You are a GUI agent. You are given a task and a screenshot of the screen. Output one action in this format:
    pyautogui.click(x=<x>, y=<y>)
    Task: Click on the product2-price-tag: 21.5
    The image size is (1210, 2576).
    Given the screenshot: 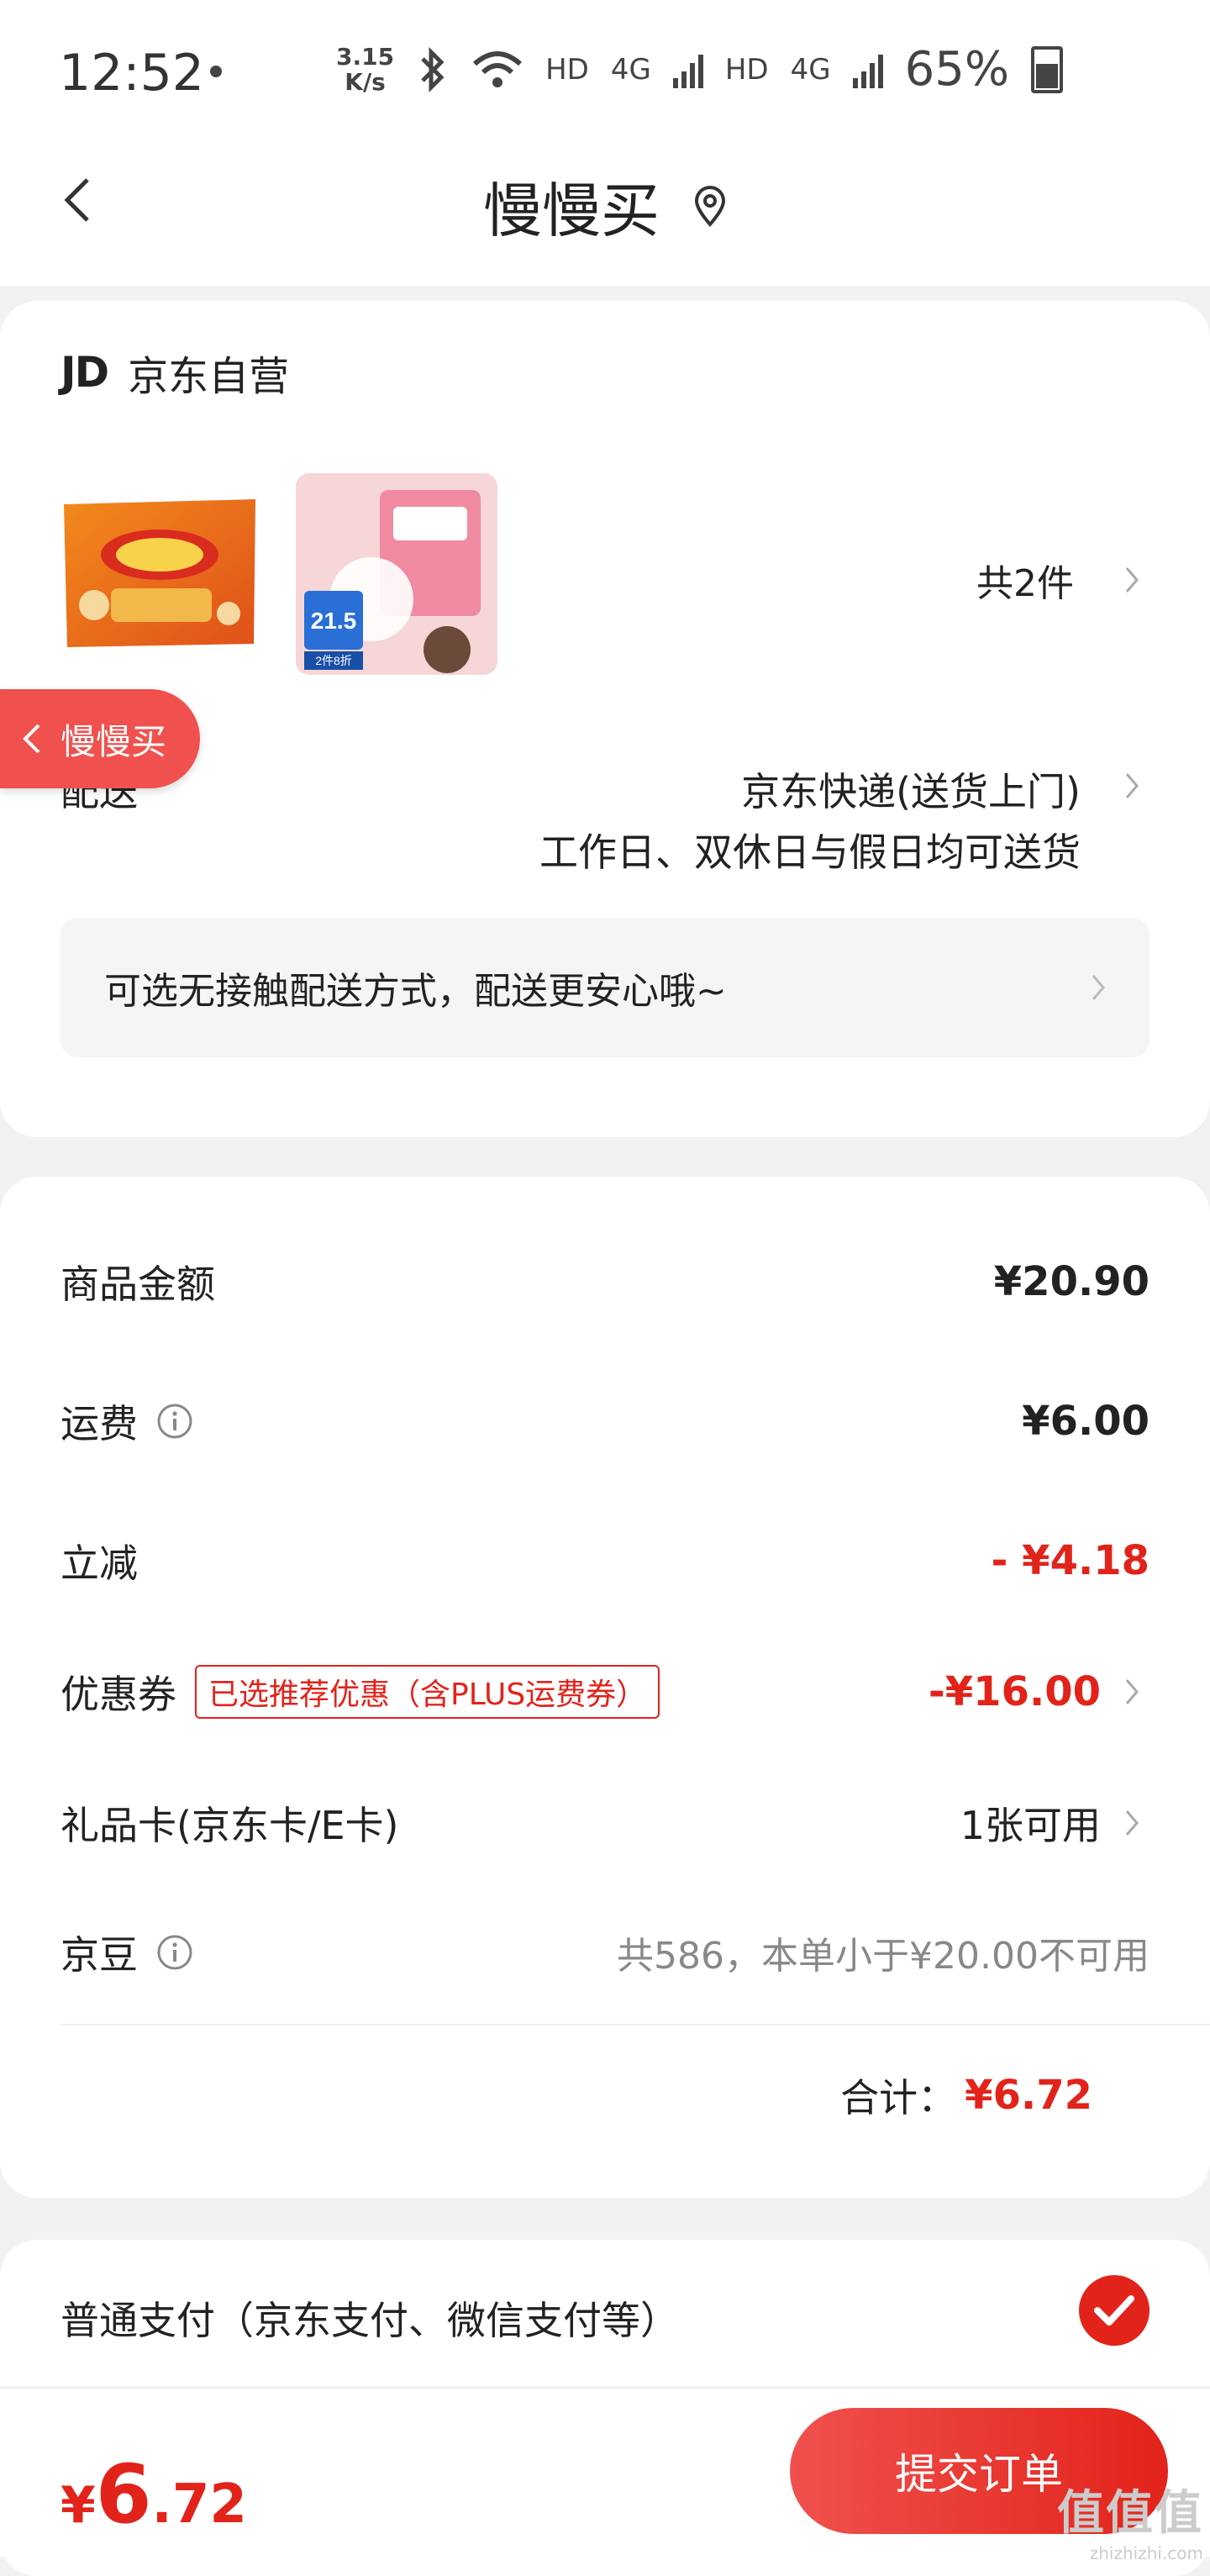 What is the action you would take?
    pyautogui.click(x=334, y=621)
    